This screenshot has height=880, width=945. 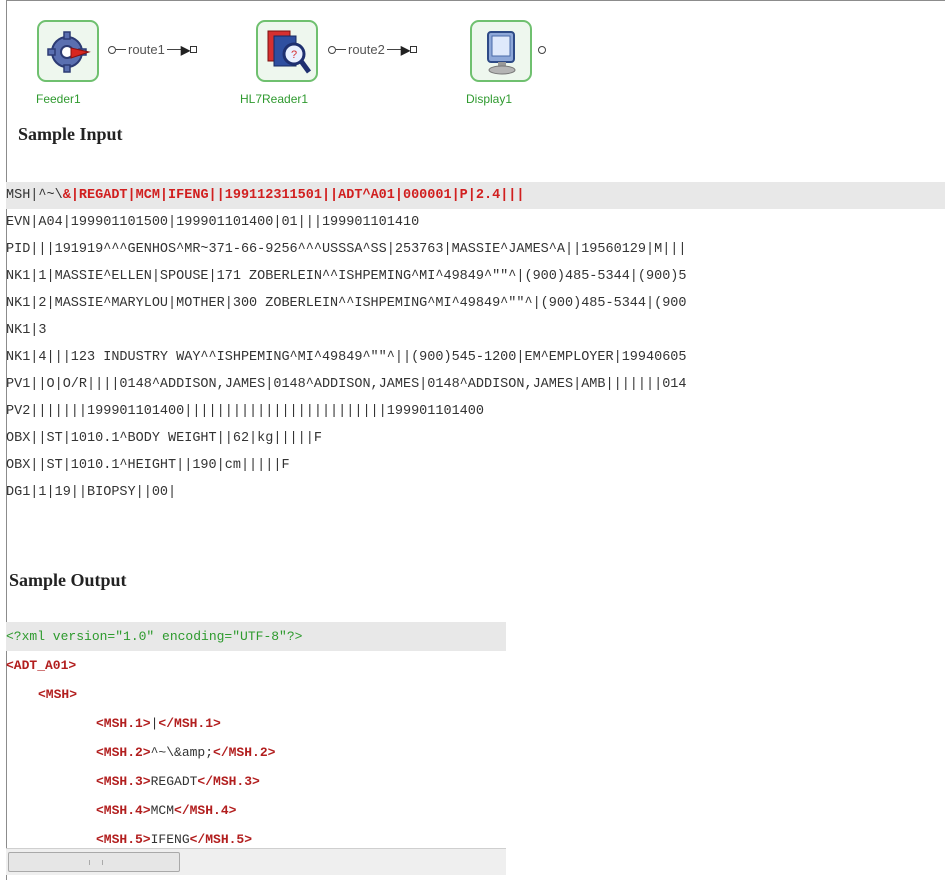 I want to click on sample-input-heading: Sample Input, so click(x=70, y=134).